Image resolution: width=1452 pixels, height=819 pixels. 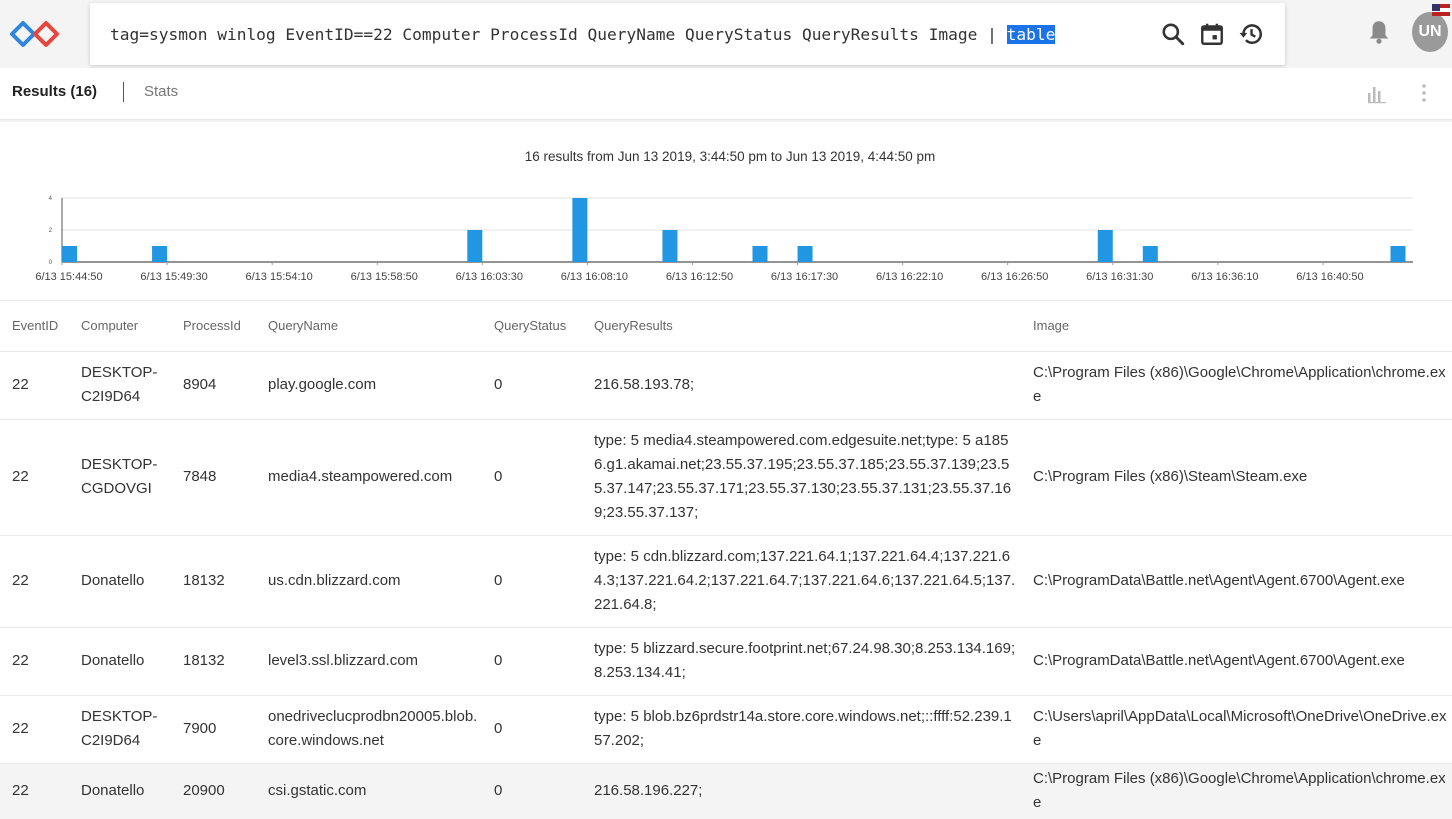 What do you see at coordinates (54, 91) in the screenshot?
I see `tab-results: Results (16)` at bounding box center [54, 91].